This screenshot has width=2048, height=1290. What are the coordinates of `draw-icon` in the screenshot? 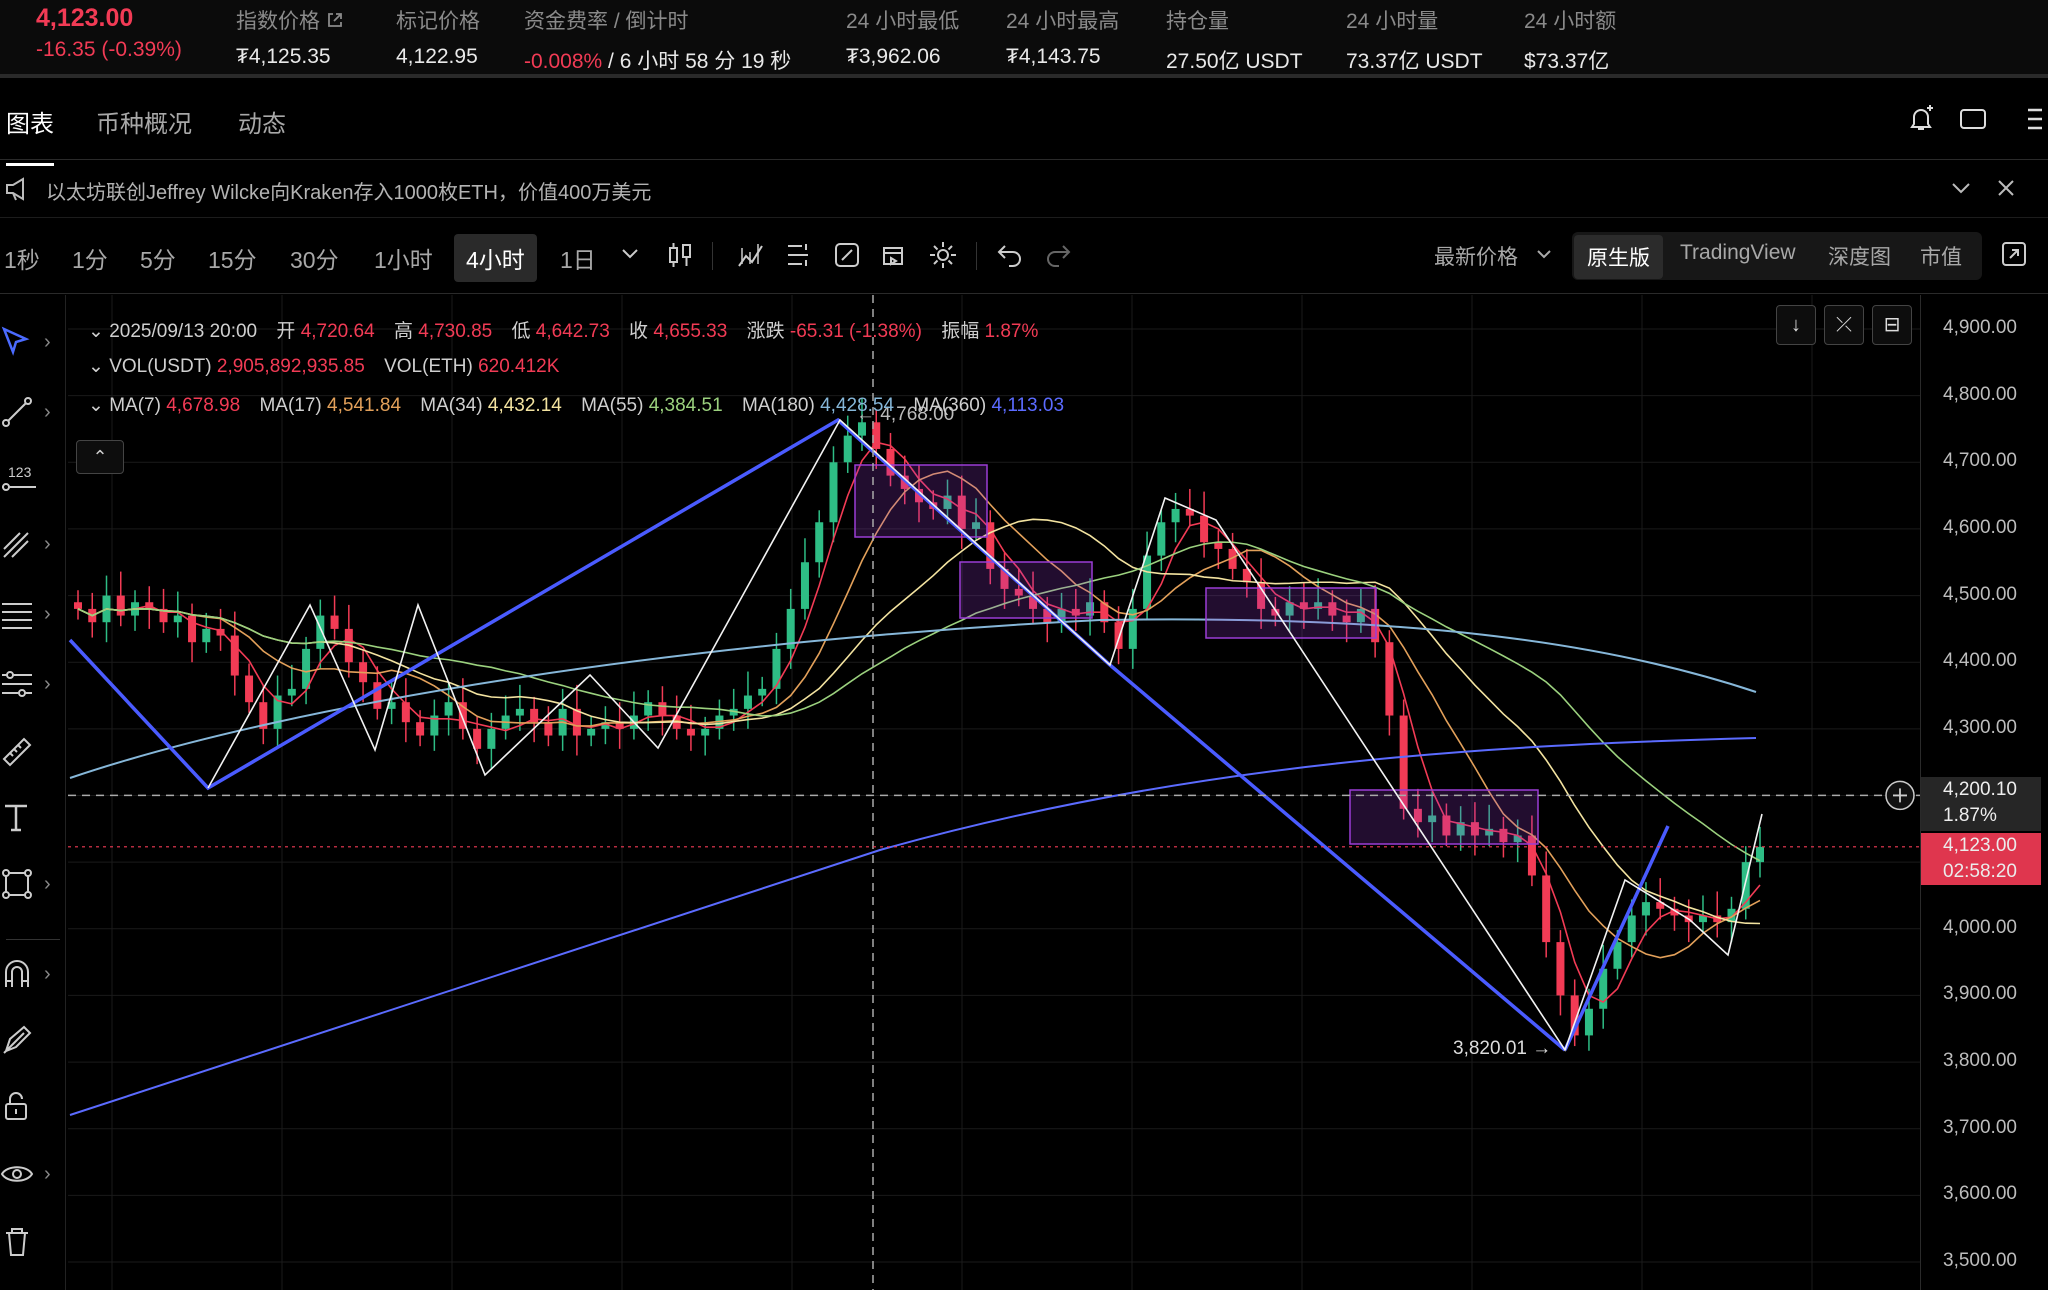 It's located at (847, 255).